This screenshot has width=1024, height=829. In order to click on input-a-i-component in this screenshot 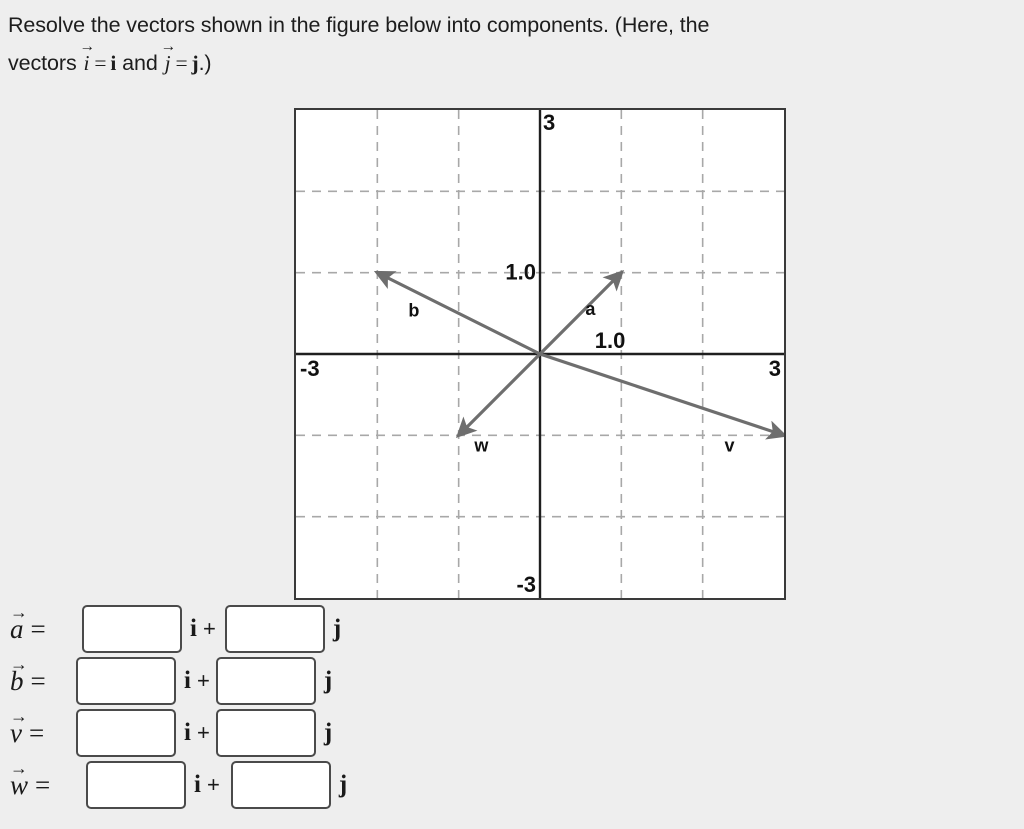, I will do `click(132, 629)`.